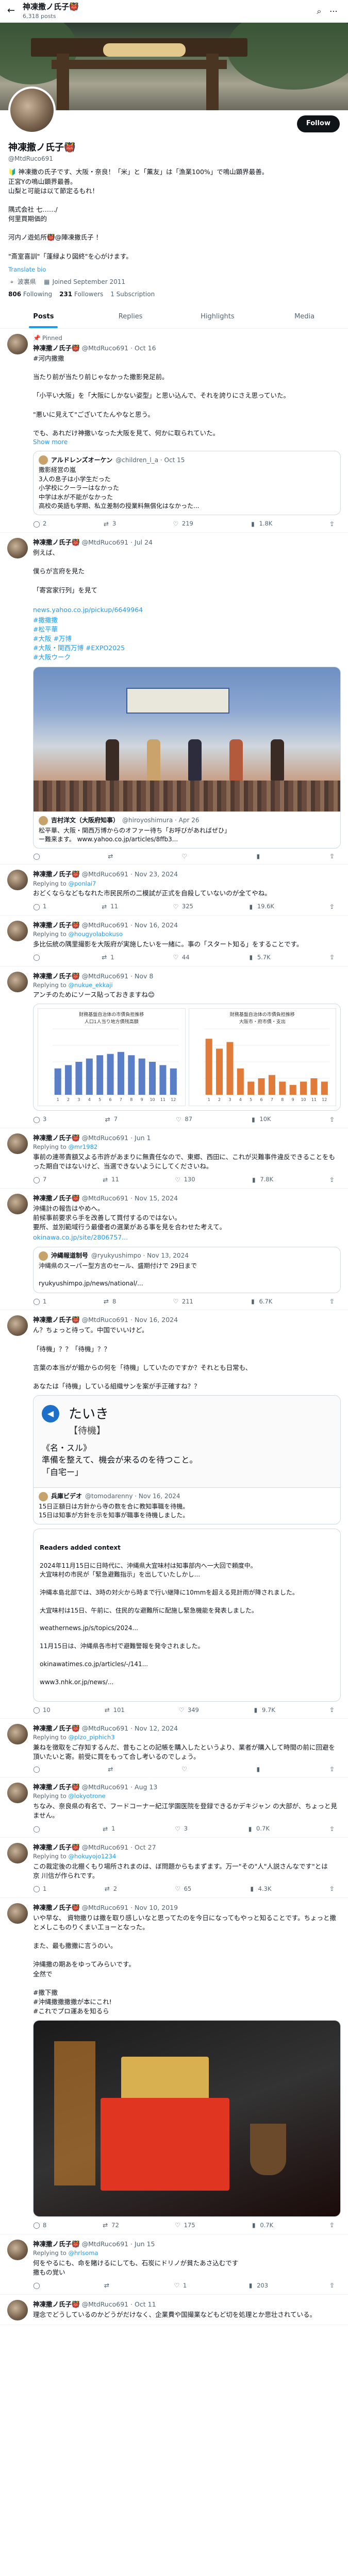 The height and width of the screenshot is (2576, 348). What do you see at coordinates (109, 523) in the screenshot?
I see `retweet-button: ⇄ 3` at bounding box center [109, 523].